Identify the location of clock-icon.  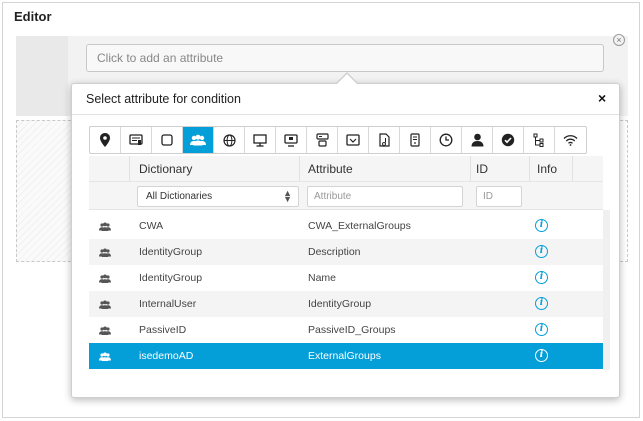
(446, 140).